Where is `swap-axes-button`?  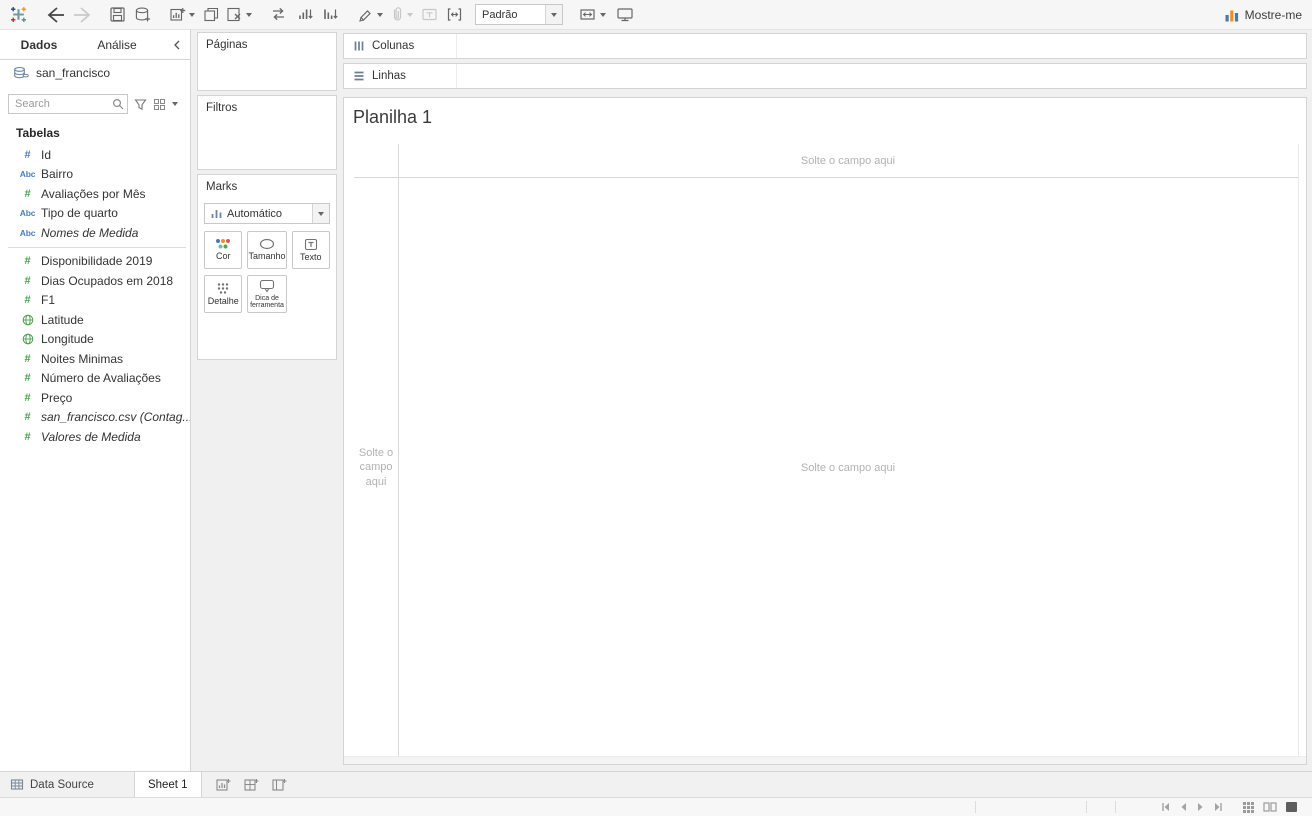 swap-axes-button is located at coordinates (278, 14).